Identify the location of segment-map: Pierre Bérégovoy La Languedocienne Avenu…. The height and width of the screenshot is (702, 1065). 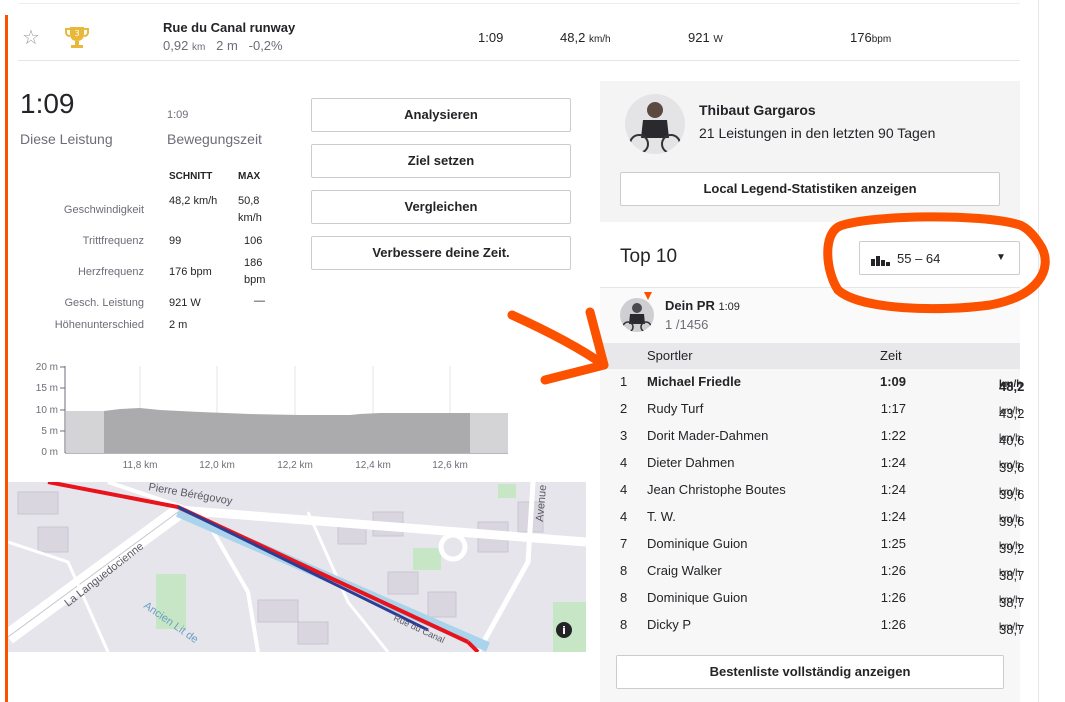
(297, 567).